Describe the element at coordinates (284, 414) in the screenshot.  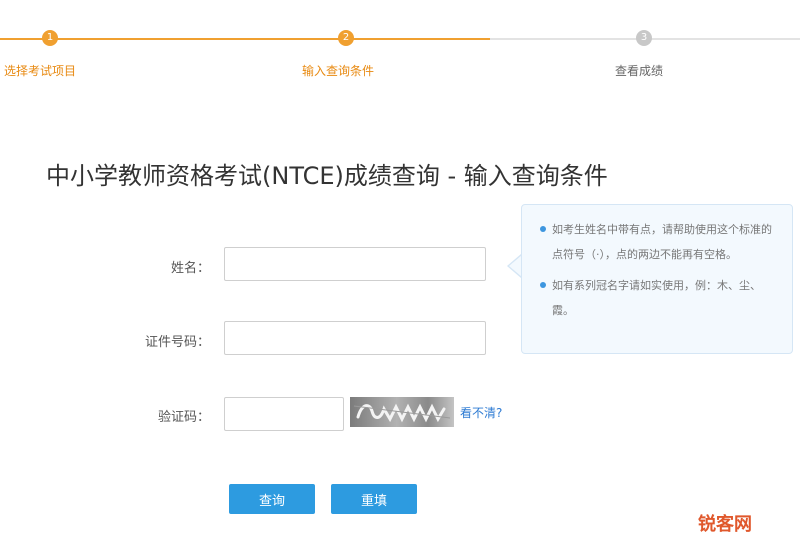
I see `captcha-input` at that location.